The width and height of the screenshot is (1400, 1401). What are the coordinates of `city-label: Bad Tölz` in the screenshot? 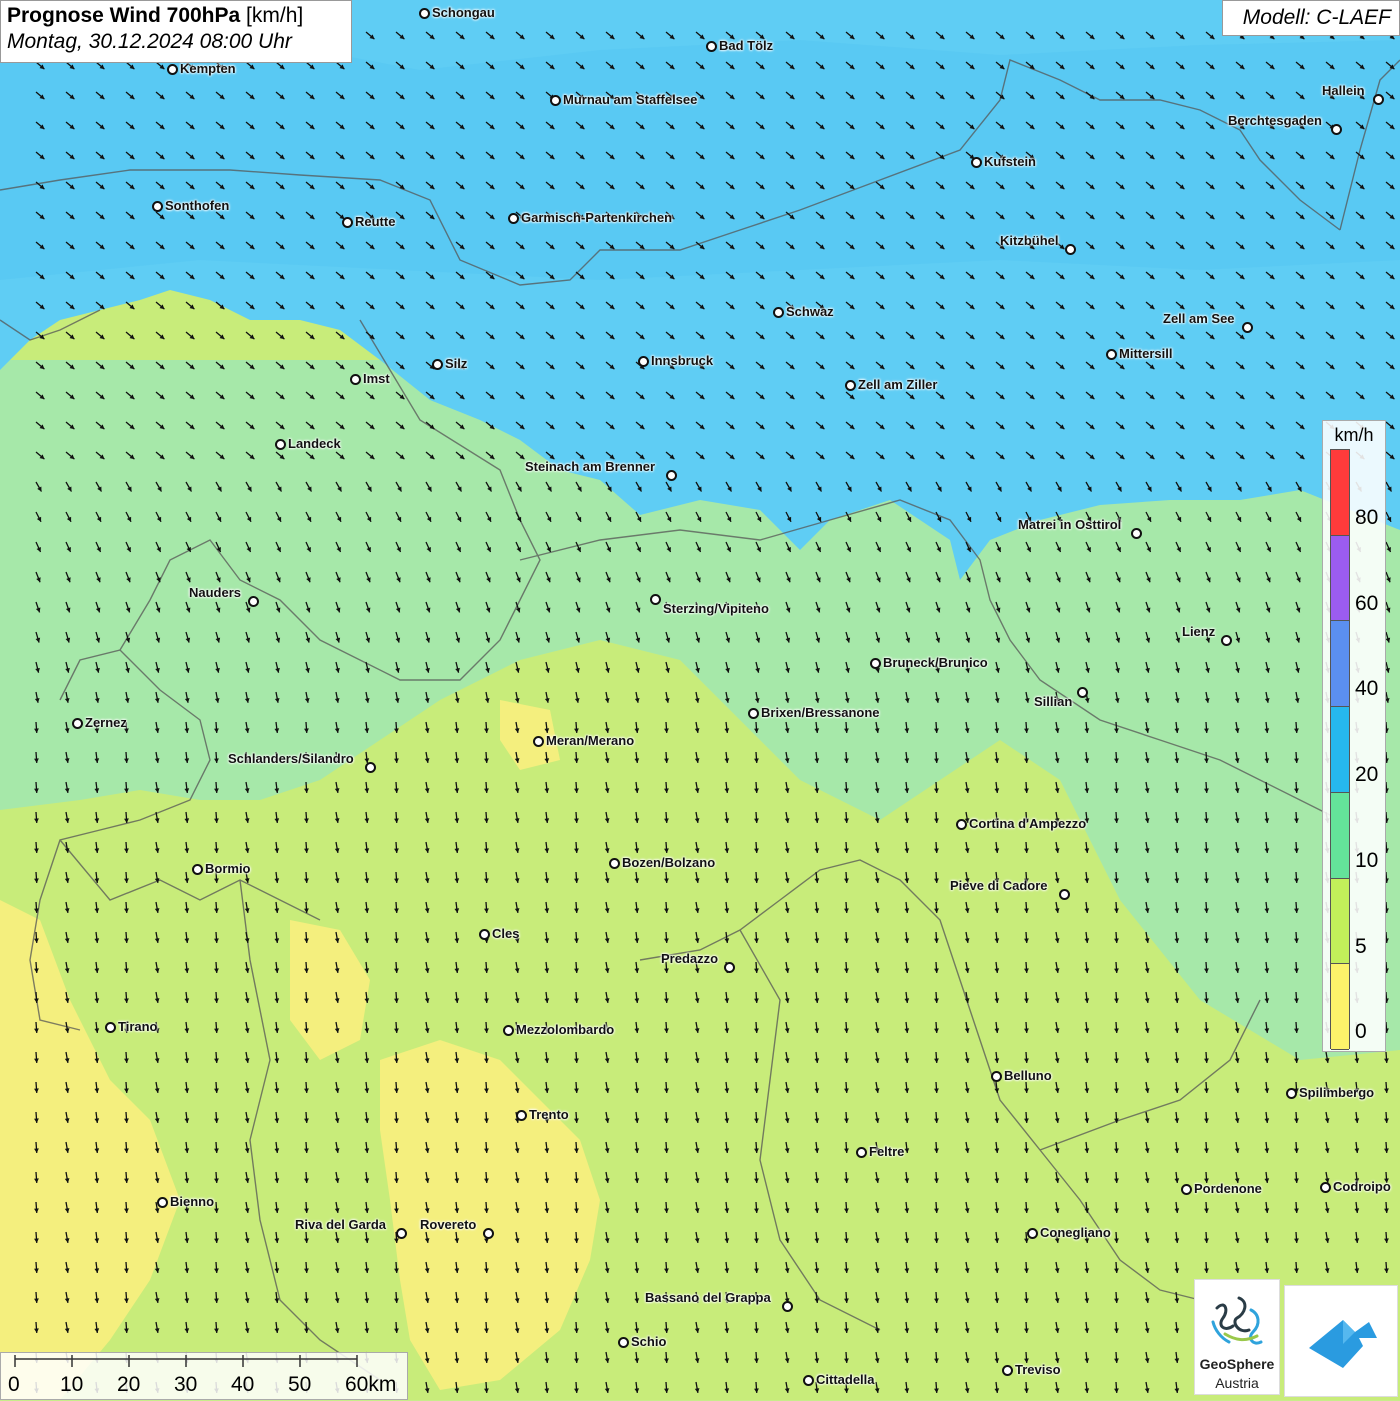 It's located at (746, 45).